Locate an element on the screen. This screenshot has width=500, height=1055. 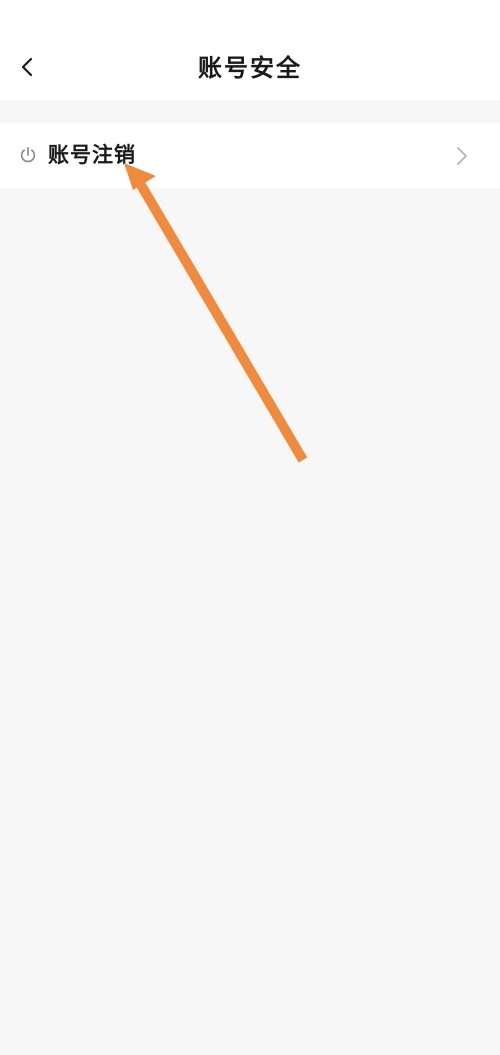
list-item-account-deletion: 账号注销 is located at coordinates (250, 155).